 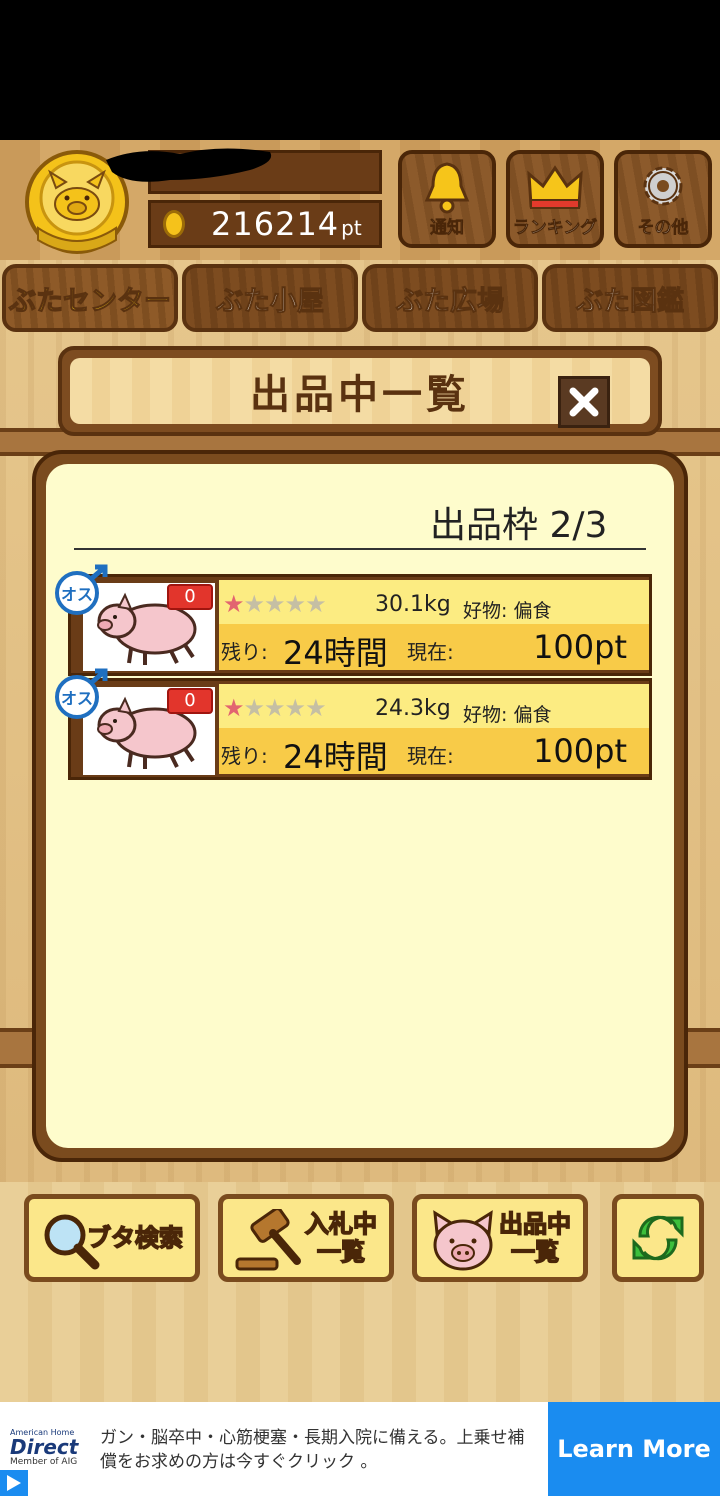 I want to click on listing-list-label: 出品中 一覧, so click(x=535, y=1238).